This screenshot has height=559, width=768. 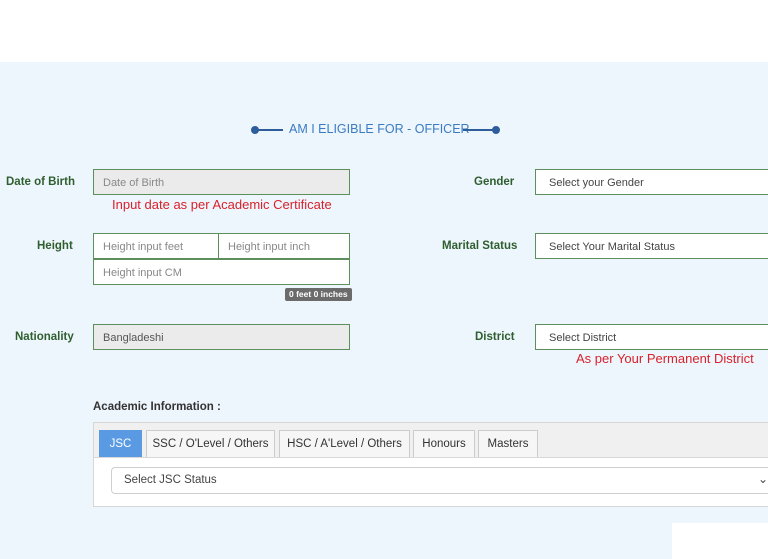 What do you see at coordinates (379, 129) in the screenshot?
I see `page-title: AM I ELIGIBLE FOR - OFFICER` at bounding box center [379, 129].